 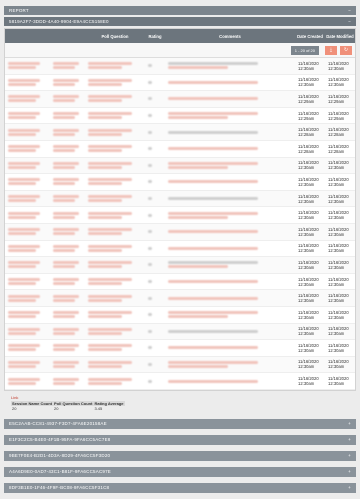 I want to click on date-modified-cell: 11/16/2020 12:29am, so click(x=340, y=99).